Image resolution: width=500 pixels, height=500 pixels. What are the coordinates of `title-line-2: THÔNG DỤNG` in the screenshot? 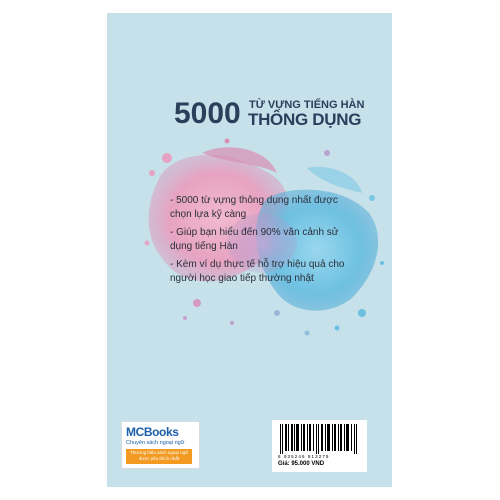 It's located at (305, 119).